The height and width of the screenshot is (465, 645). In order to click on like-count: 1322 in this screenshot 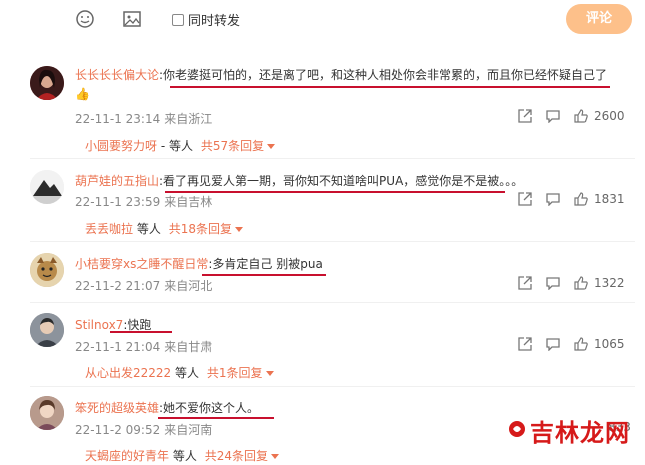, I will do `click(609, 283)`.